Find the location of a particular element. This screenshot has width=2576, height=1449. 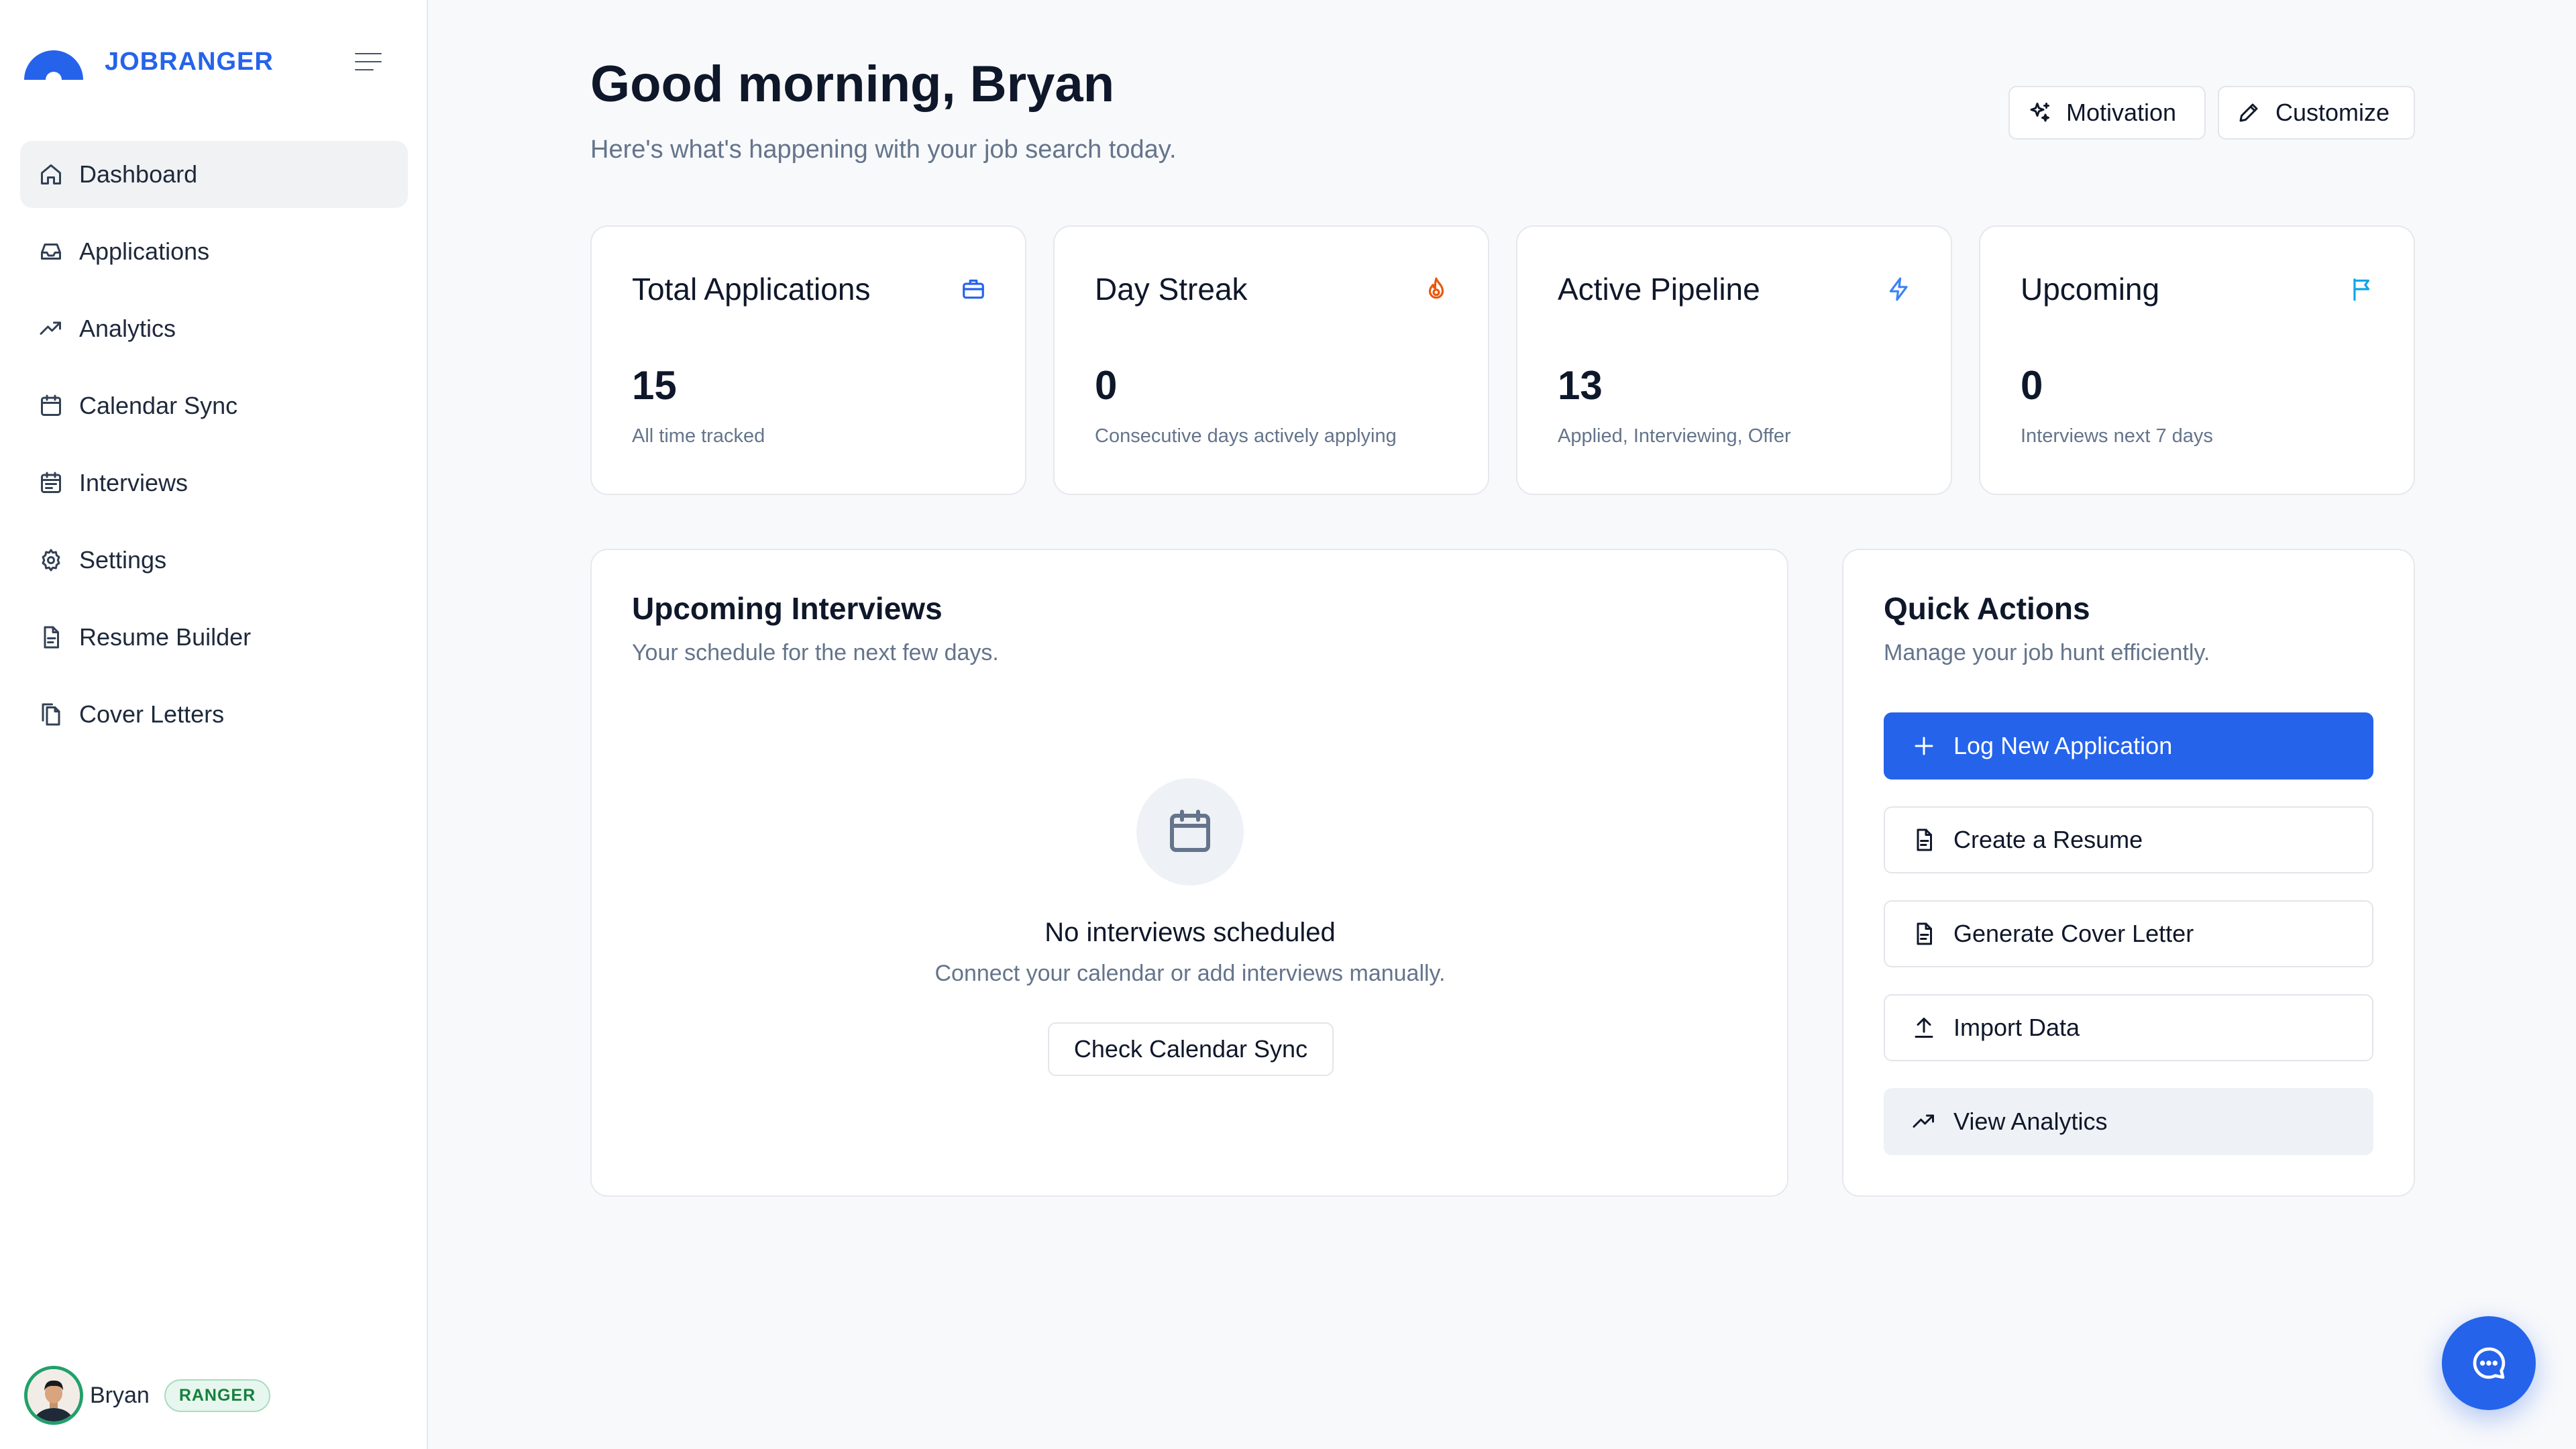

sidebar-item-settings: Settings is located at coordinates (214, 560).